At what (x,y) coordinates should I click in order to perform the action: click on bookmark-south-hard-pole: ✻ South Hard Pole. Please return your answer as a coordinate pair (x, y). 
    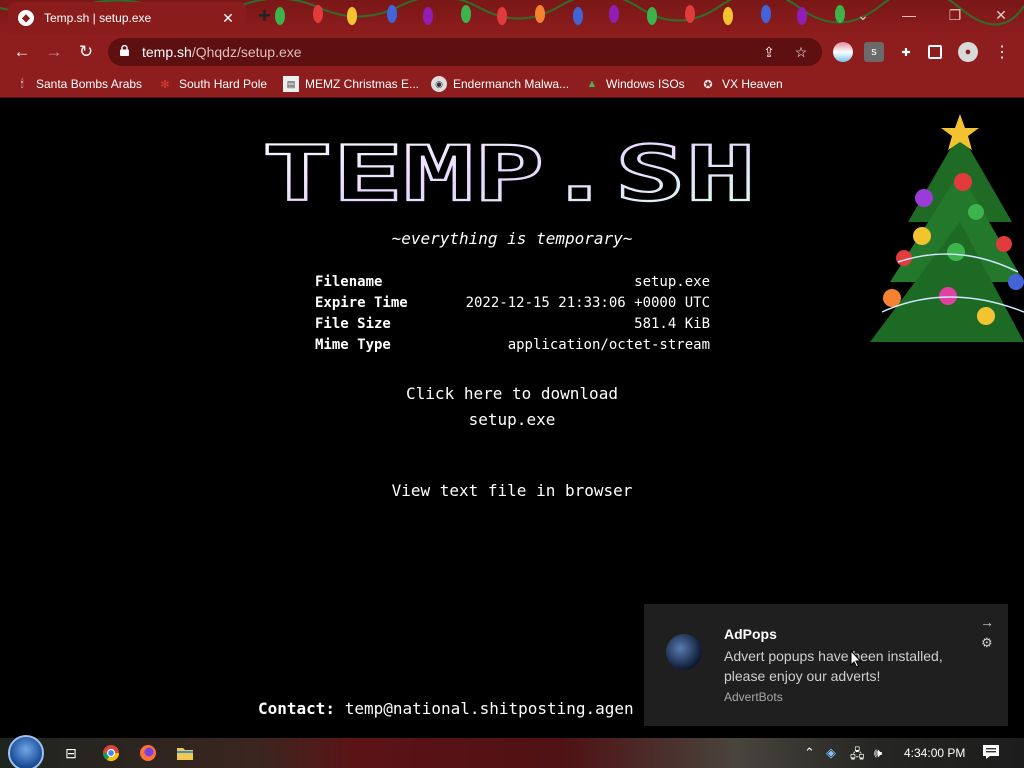
    Looking at the image, I should click on (212, 84).